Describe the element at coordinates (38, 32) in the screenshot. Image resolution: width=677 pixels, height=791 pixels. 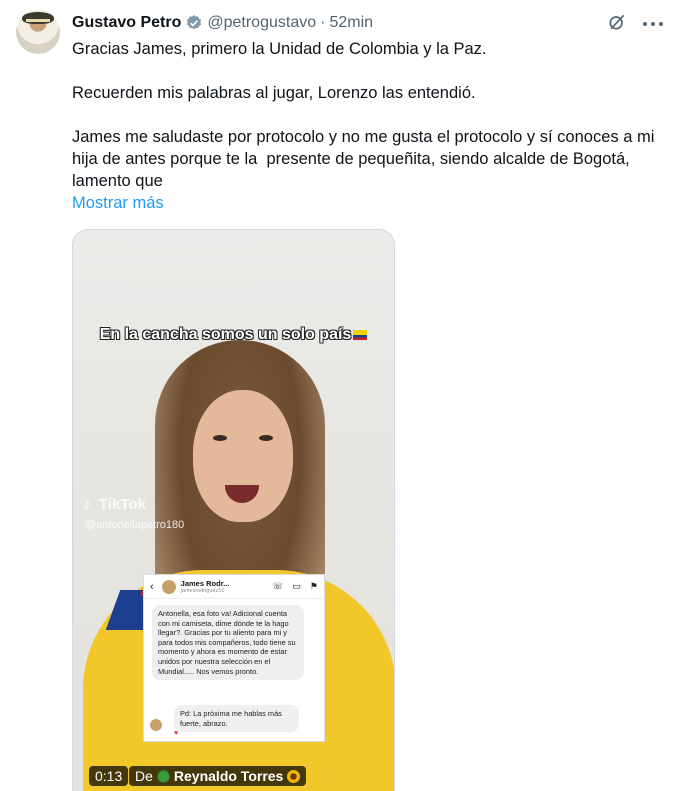
I see `author-avatar` at that location.